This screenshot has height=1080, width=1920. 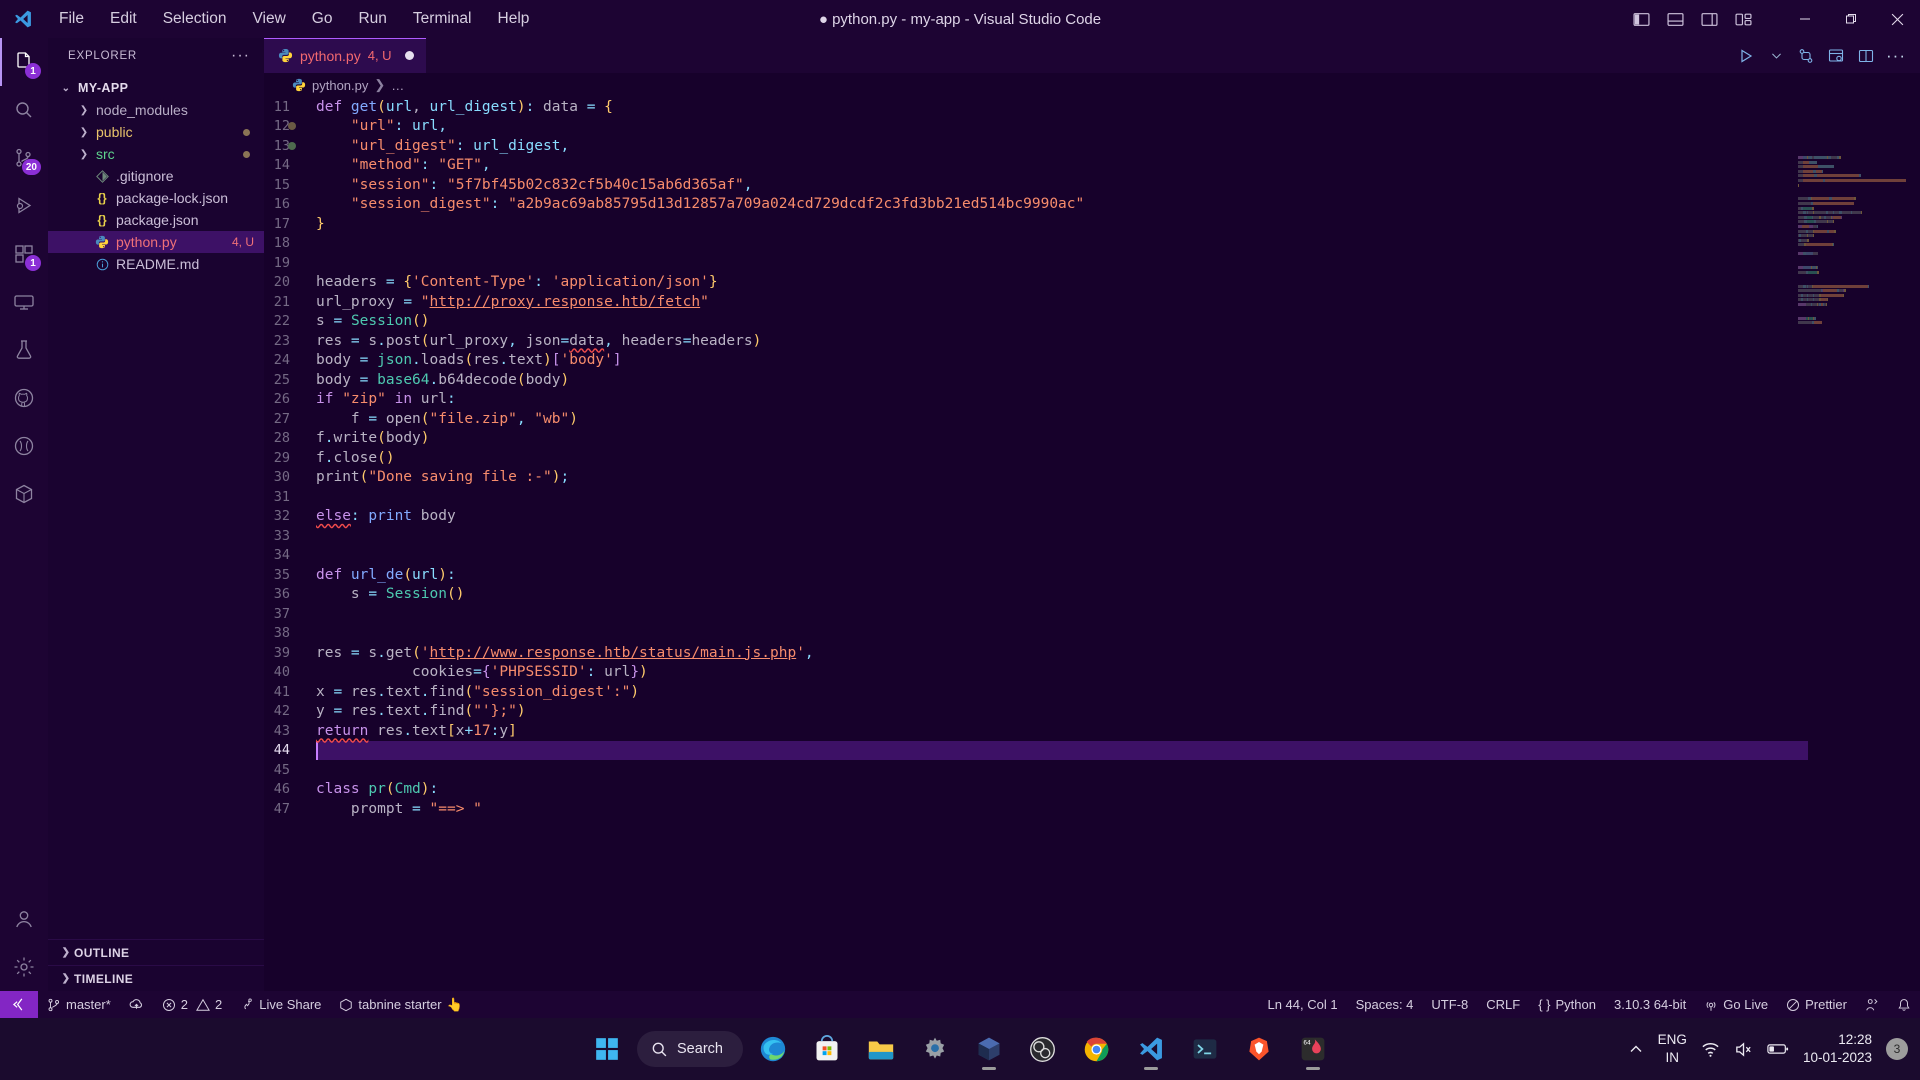 I want to click on gear-icon, so click(x=24, y=967).